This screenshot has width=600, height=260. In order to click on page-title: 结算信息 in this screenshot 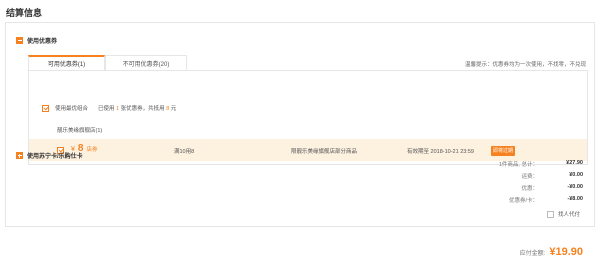, I will do `click(24, 13)`.